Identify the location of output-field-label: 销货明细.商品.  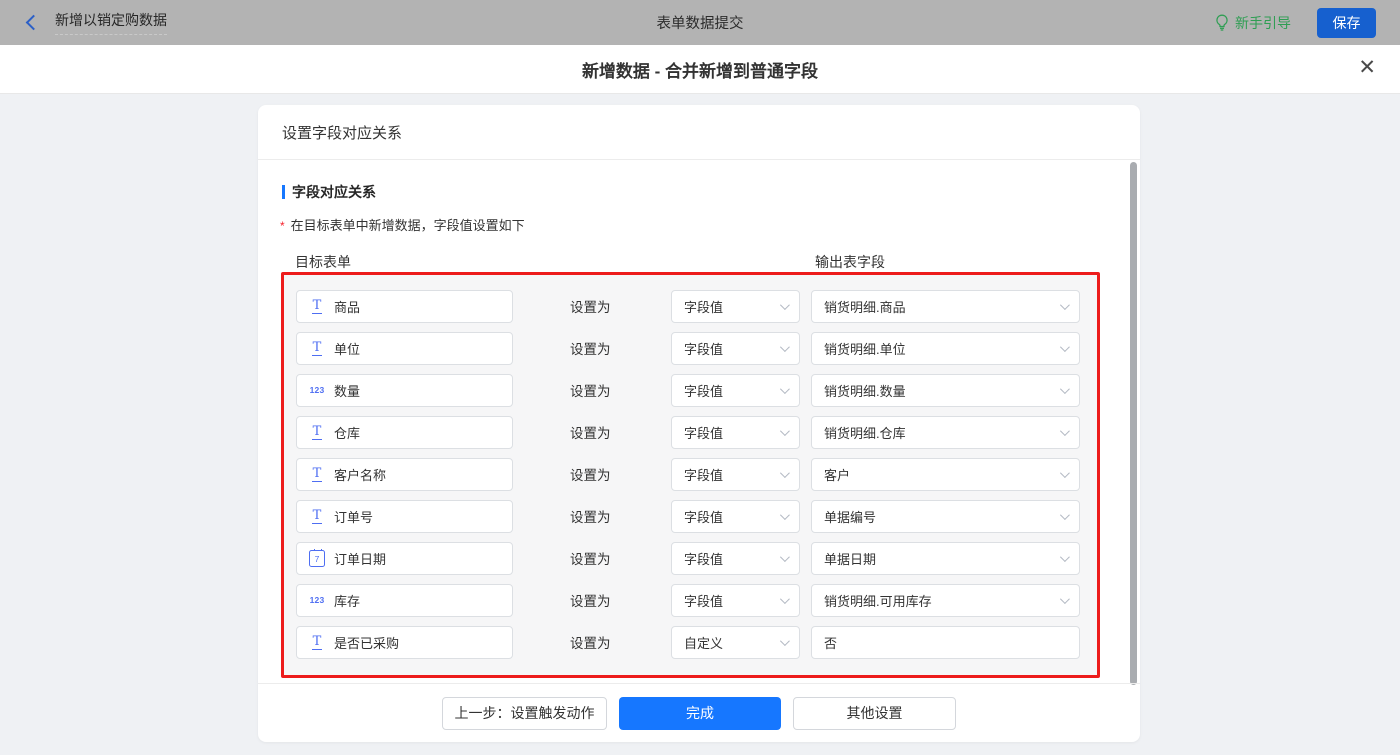
(865, 307).